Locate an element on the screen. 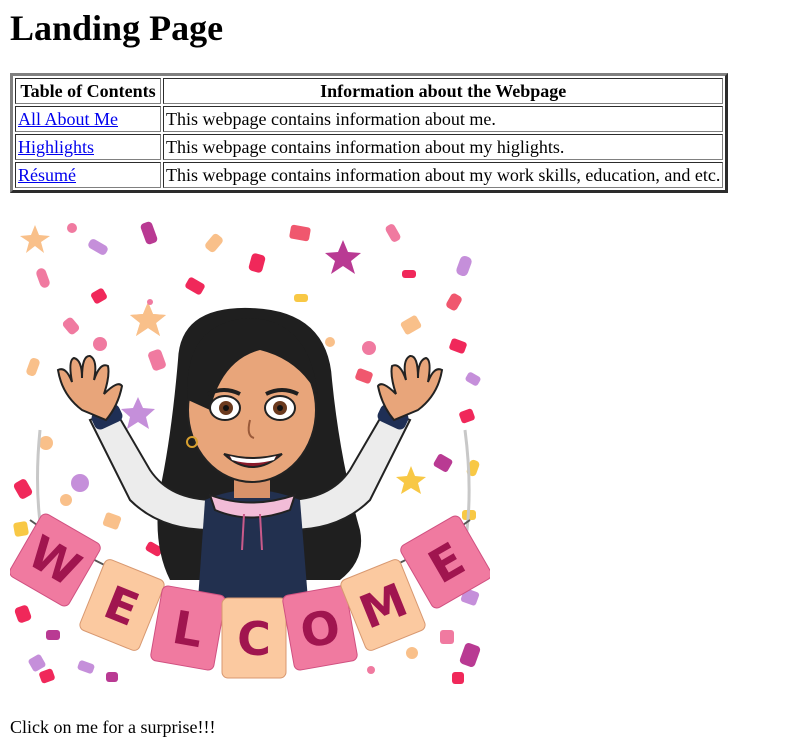 The width and height of the screenshot is (787, 756). svg-text: C is located at coordinates (254, 639).